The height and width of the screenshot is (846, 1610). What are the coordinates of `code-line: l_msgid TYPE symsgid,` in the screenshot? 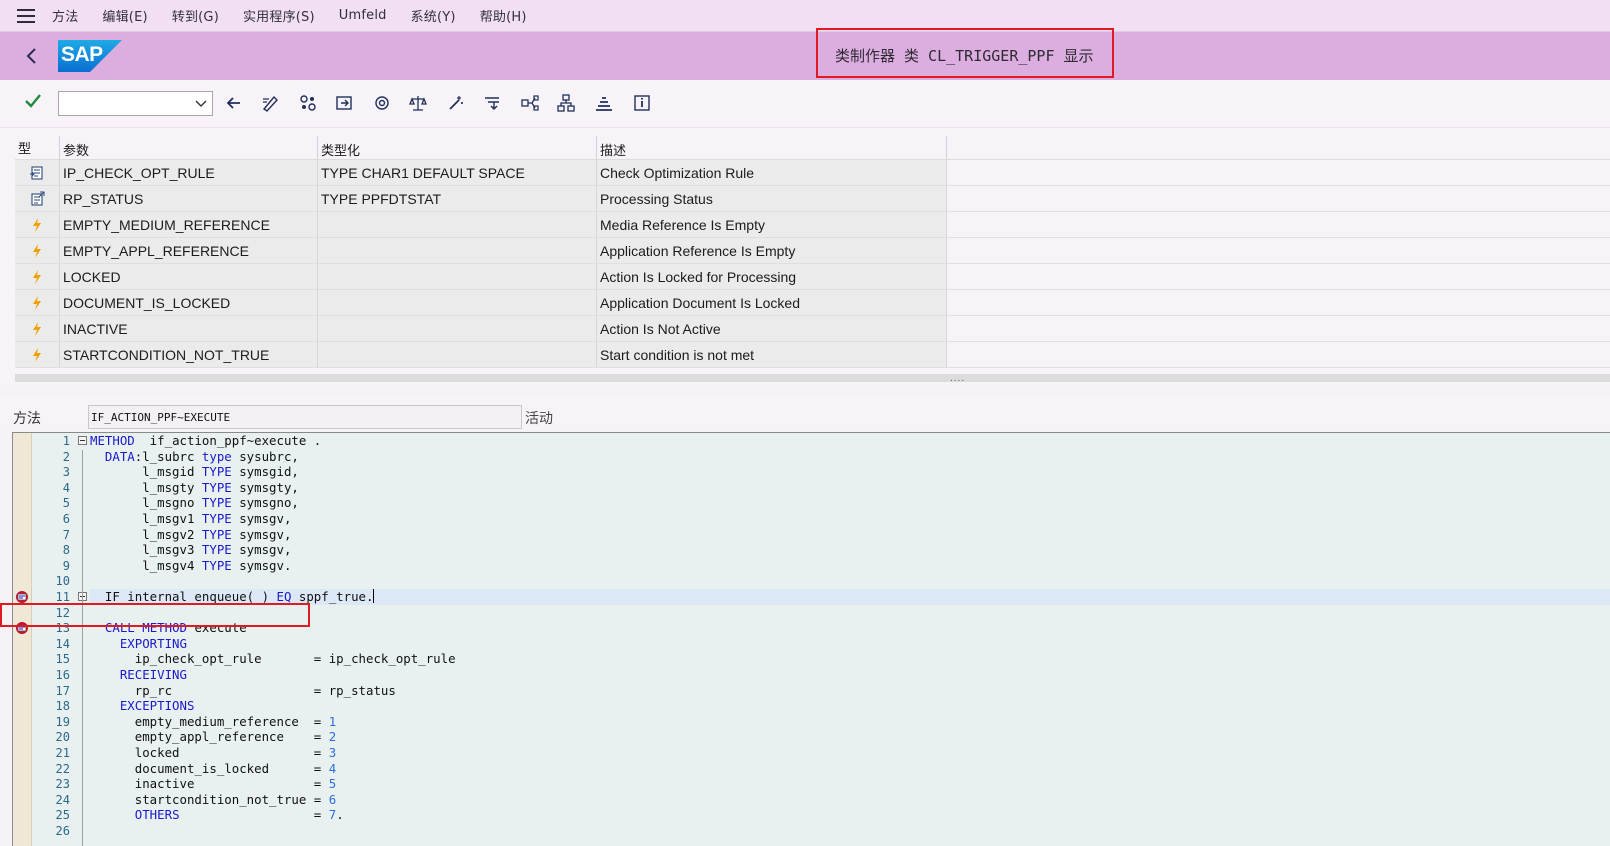 It's located at (850, 472).